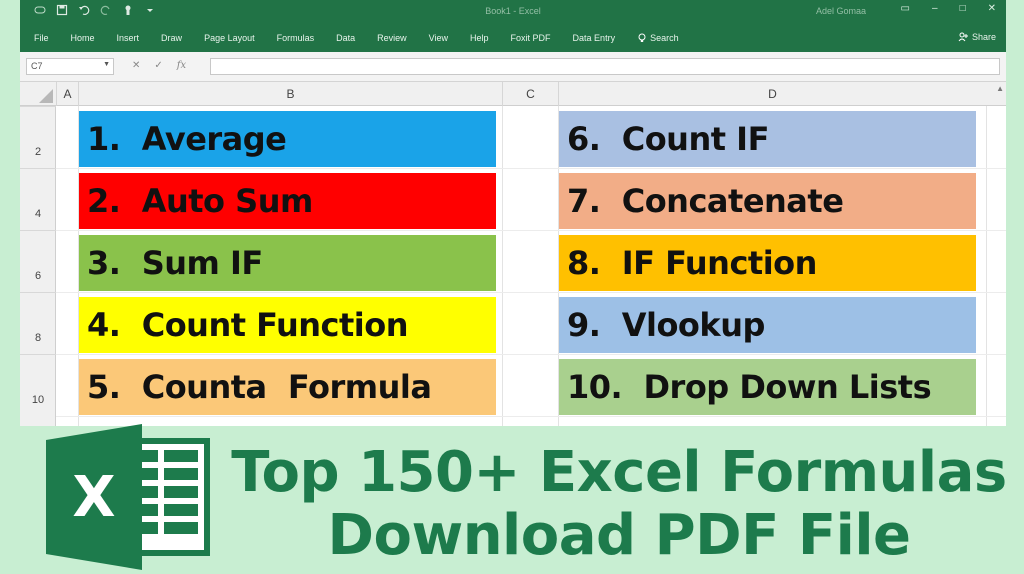  Describe the element at coordinates (128, 497) in the screenshot. I see `excel-logo-icon: X` at that location.